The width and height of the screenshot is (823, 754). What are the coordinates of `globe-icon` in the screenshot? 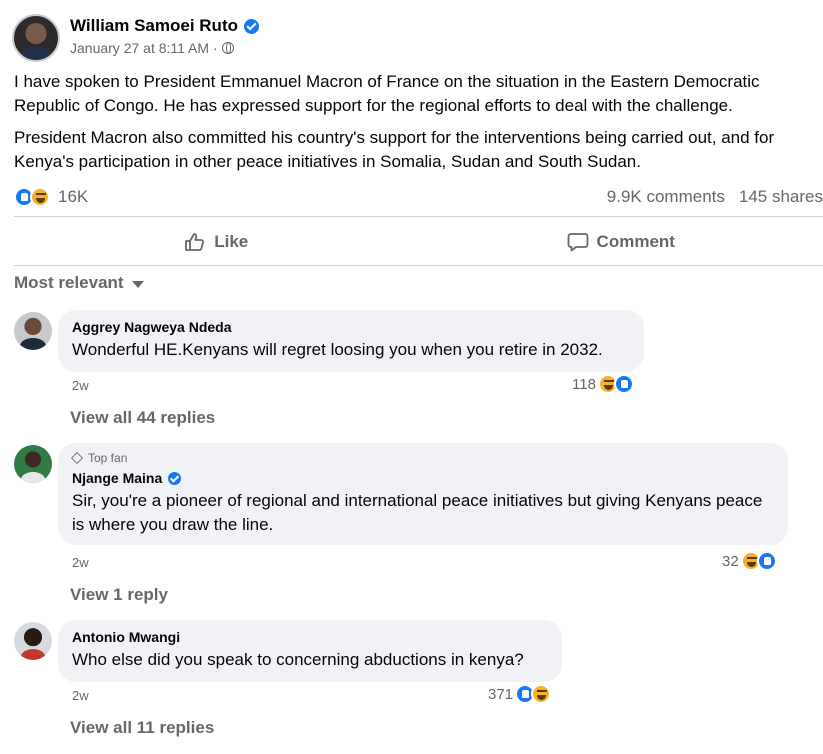 It's located at (227, 48).